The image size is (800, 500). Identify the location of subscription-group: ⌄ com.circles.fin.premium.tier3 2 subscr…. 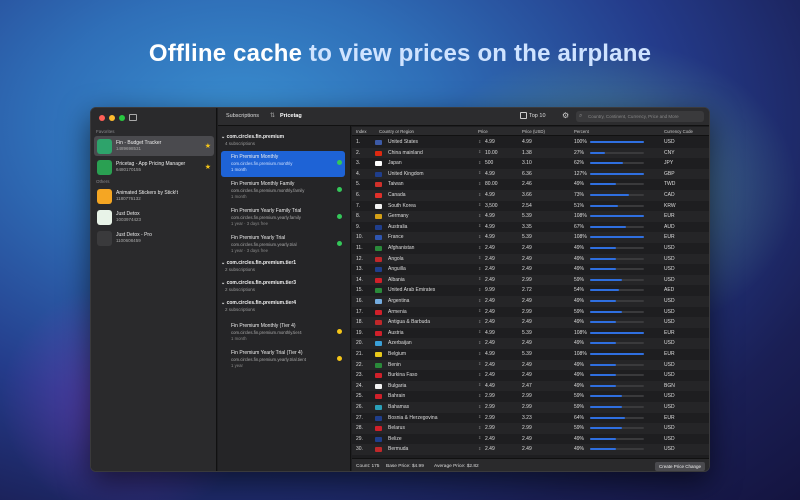
(258, 286).